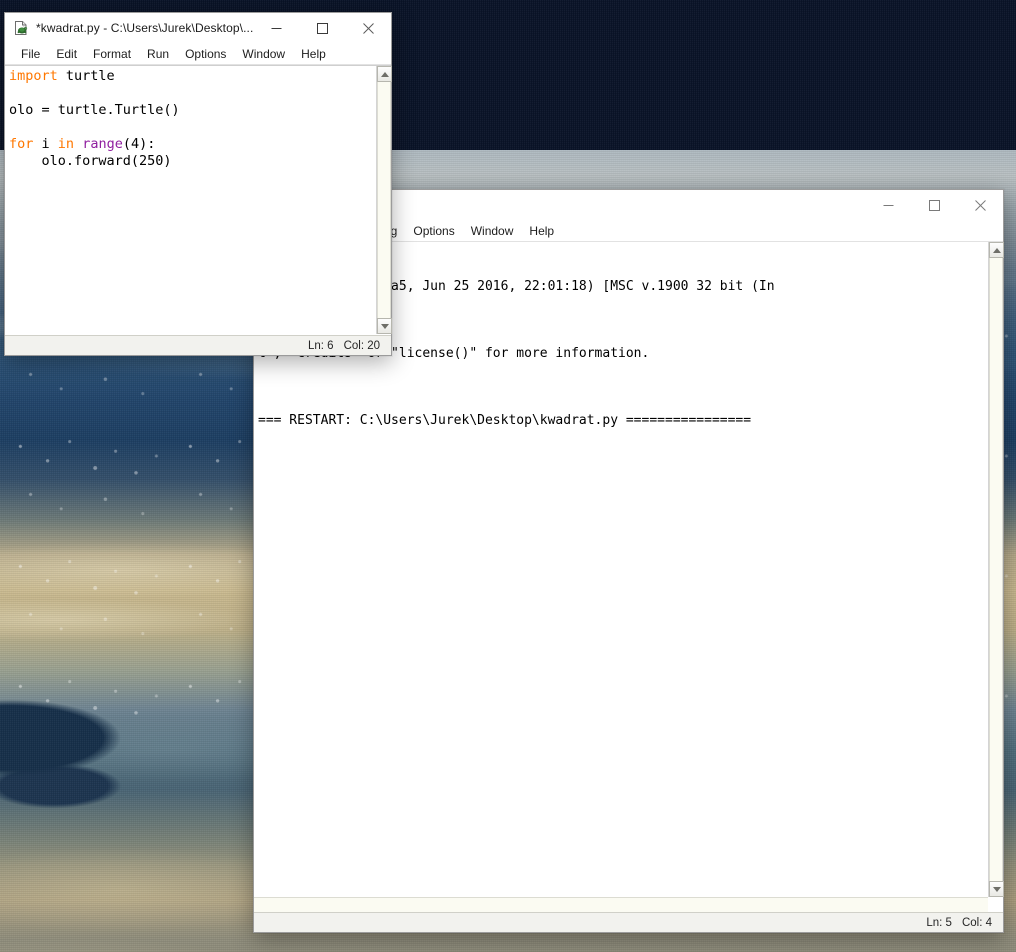  I want to click on code-token-keyword: for, so click(21, 144).